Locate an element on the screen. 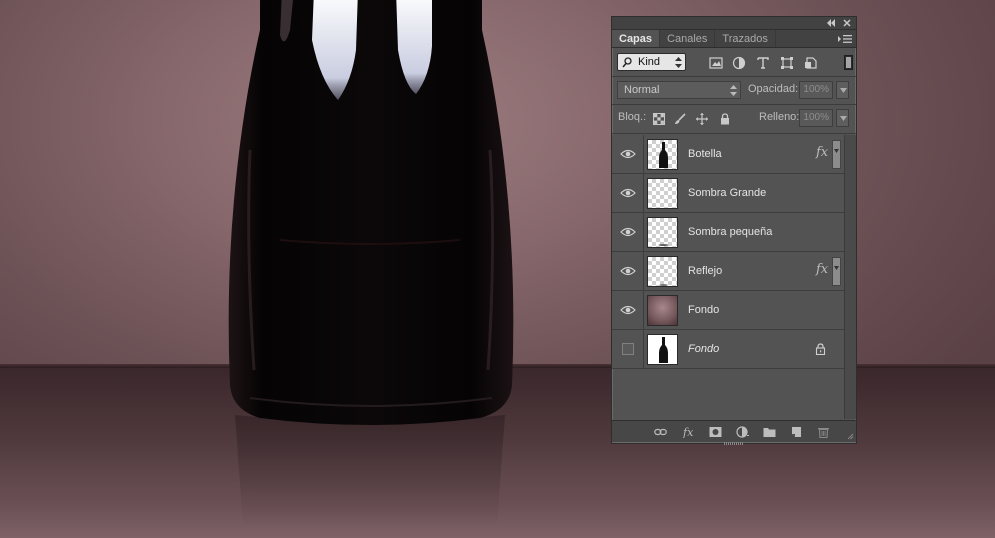 This screenshot has width=995, height=538. lock-label: Bloq.: is located at coordinates (632, 117).